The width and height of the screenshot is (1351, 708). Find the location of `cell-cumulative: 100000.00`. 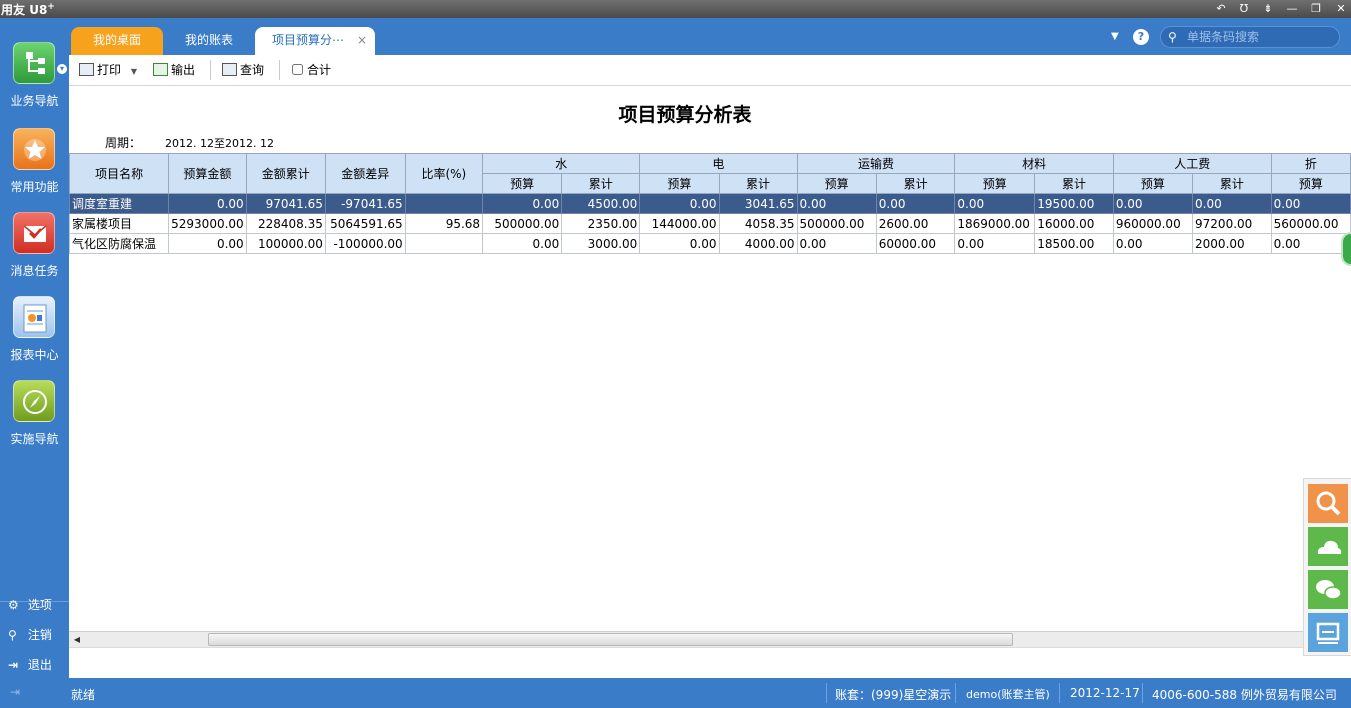

cell-cumulative: 100000.00 is located at coordinates (285, 243).